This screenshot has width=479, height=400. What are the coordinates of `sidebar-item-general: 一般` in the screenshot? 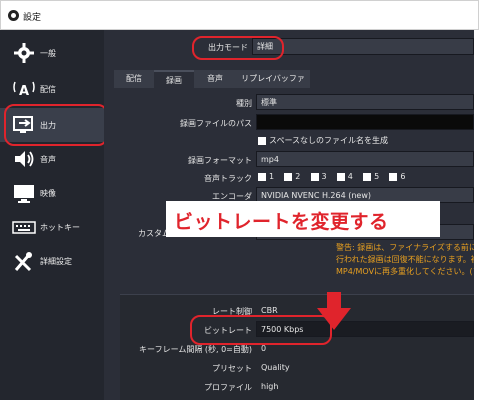 It's located at (52, 53).